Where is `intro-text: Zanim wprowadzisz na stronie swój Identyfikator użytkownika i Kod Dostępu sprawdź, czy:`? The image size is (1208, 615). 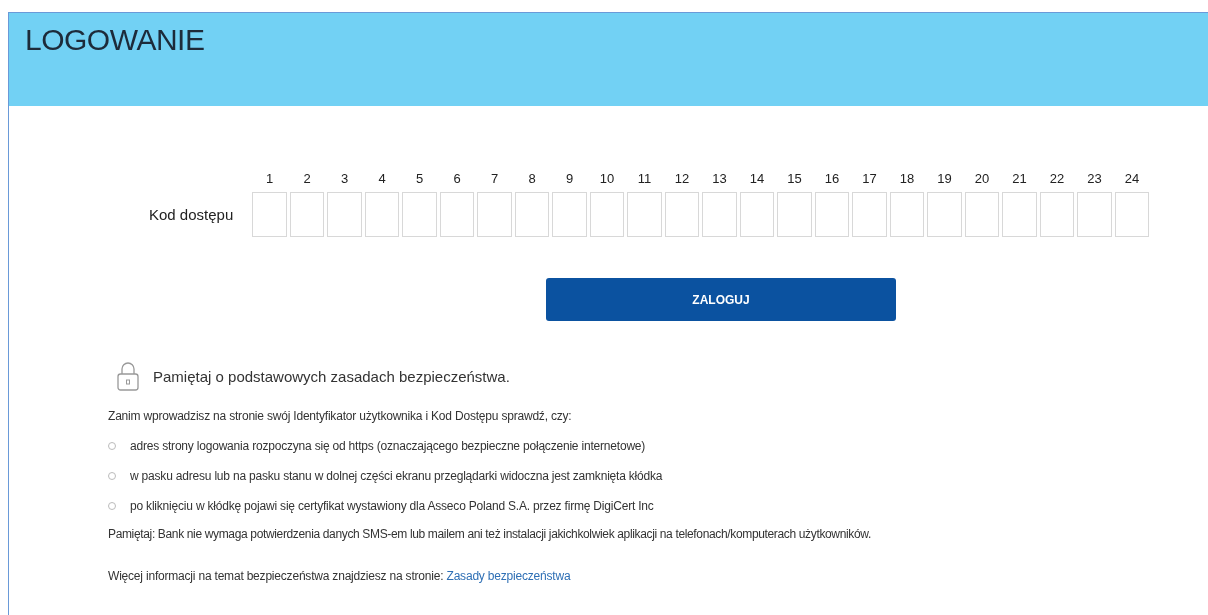 intro-text: Zanim wprowadzisz na stronie swój Identyfikator użytkownika i Kod Dostępu sprawdź, czy: is located at coordinates (340, 416).